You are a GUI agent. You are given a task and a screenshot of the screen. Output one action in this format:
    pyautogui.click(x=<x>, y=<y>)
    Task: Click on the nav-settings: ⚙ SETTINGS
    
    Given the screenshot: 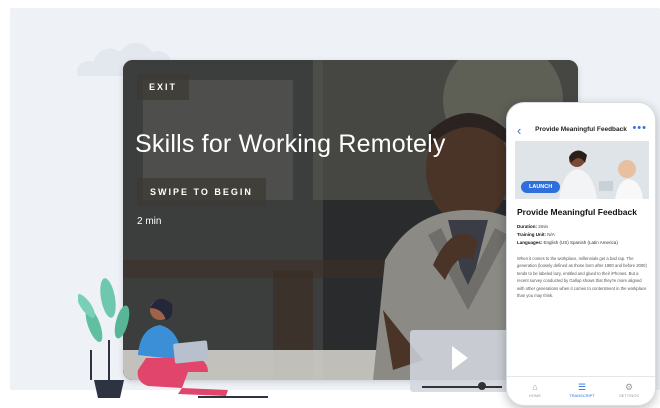 What is the action you would take?
    pyautogui.click(x=629, y=389)
    